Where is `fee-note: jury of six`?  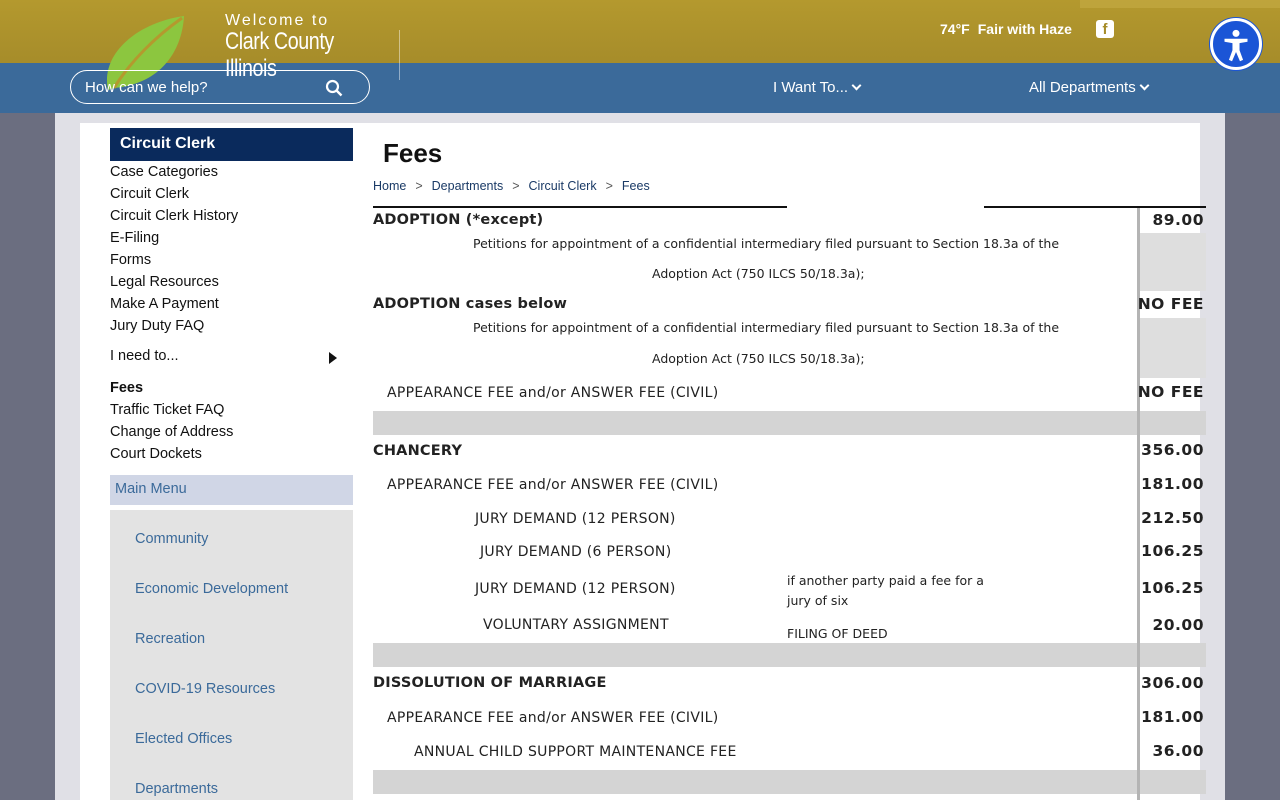 fee-note: jury of six is located at coordinates (818, 600).